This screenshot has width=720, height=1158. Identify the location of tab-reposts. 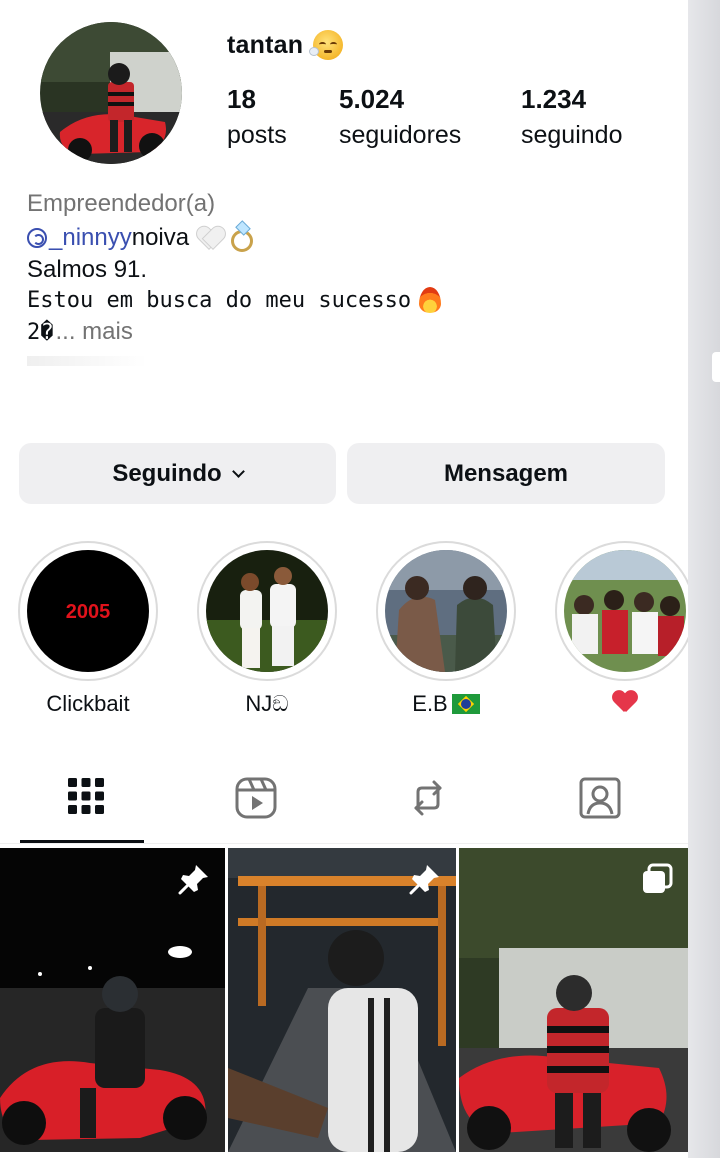
(428, 802).